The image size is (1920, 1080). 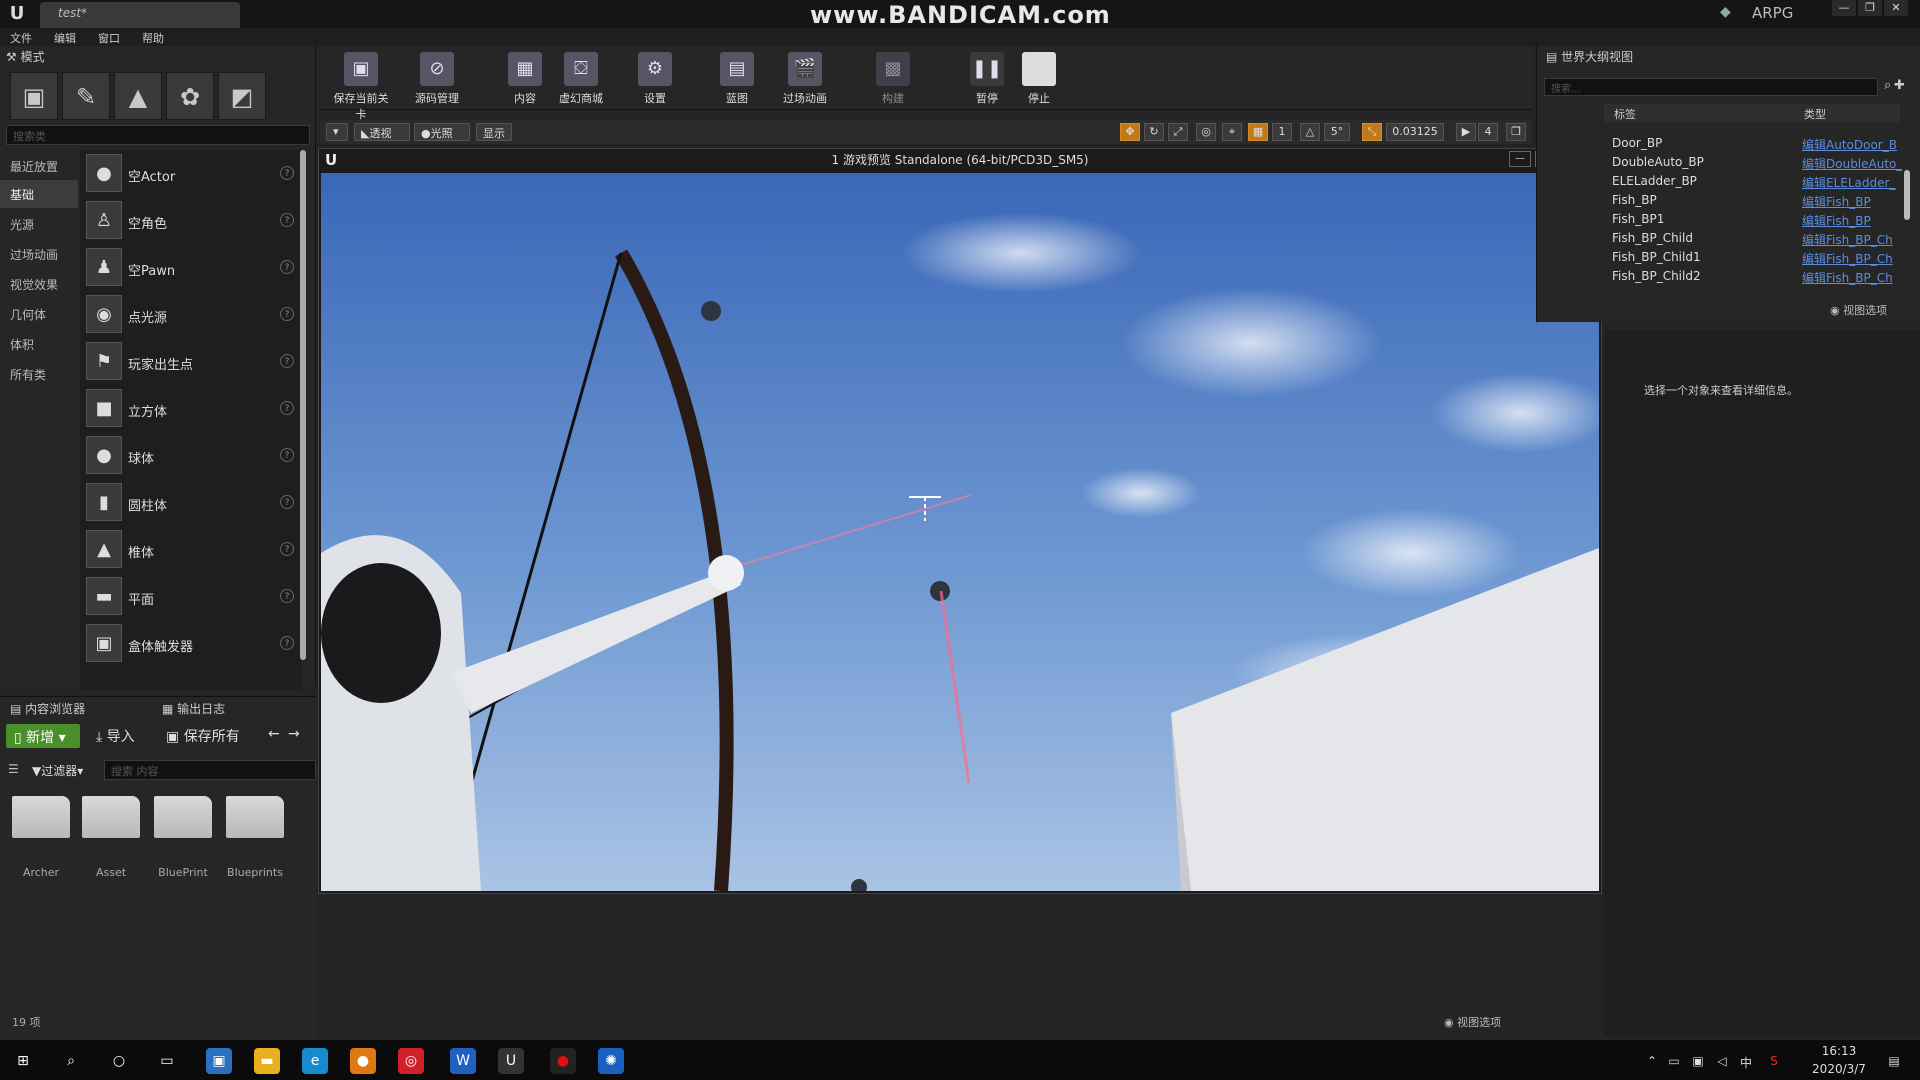 I want to click on rotation-snap-icon: △, so click(x=1310, y=132).